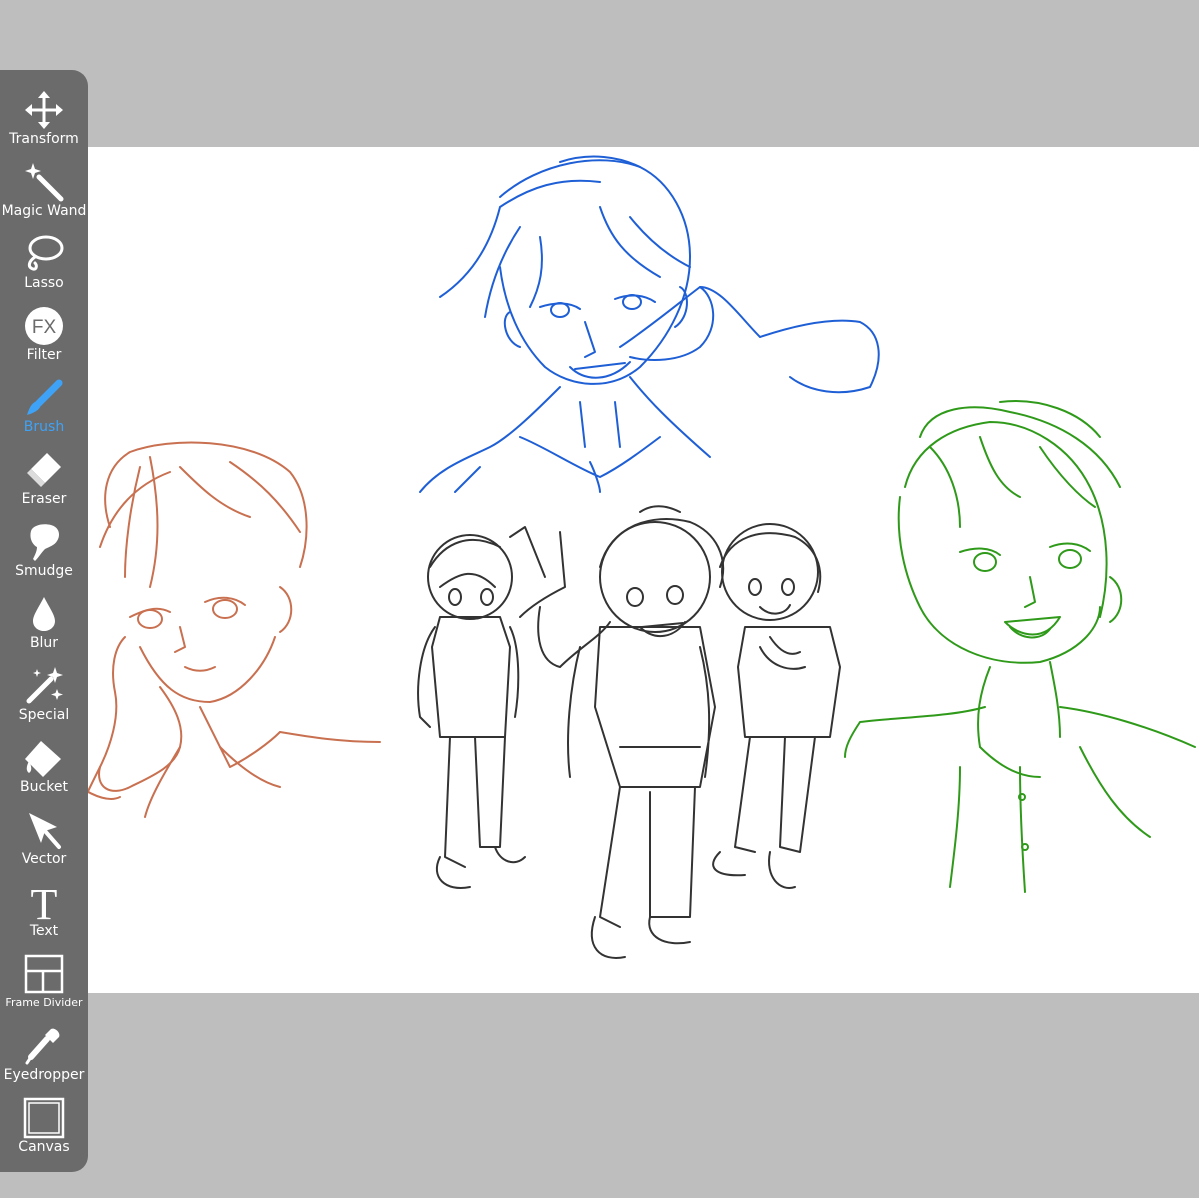 This screenshot has height=1198, width=1199. Describe the element at coordinates (44, 542) in the screenshot. I see `smudge-icon` at that location.